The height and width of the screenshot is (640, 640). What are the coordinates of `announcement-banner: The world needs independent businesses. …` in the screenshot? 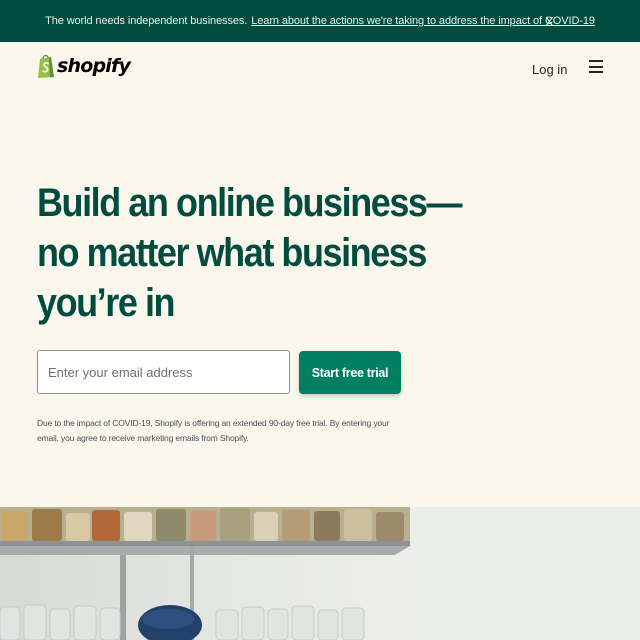 It's located at (320, 21).